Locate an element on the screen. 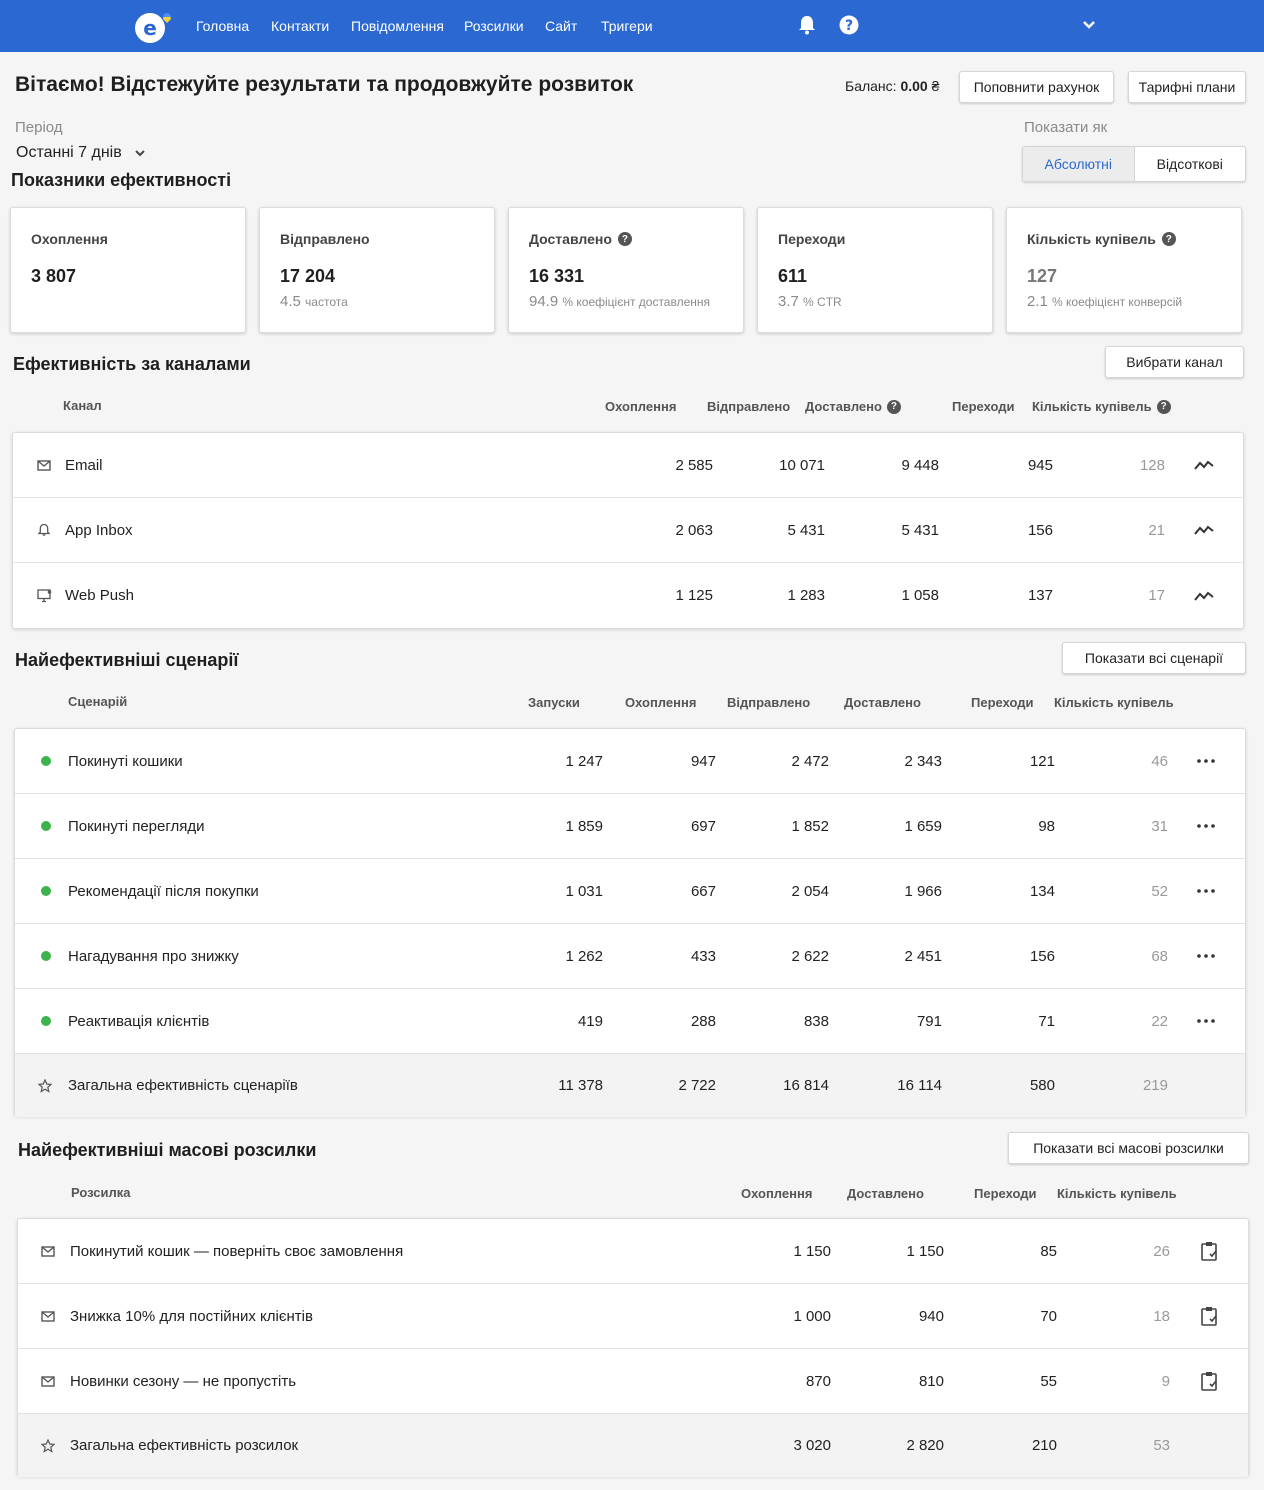 The height and width of the screenshot is (1490, 1264). table-row: Web Push 1 125 1 283 1 058 137 17 is located at coordinates (628, 595).